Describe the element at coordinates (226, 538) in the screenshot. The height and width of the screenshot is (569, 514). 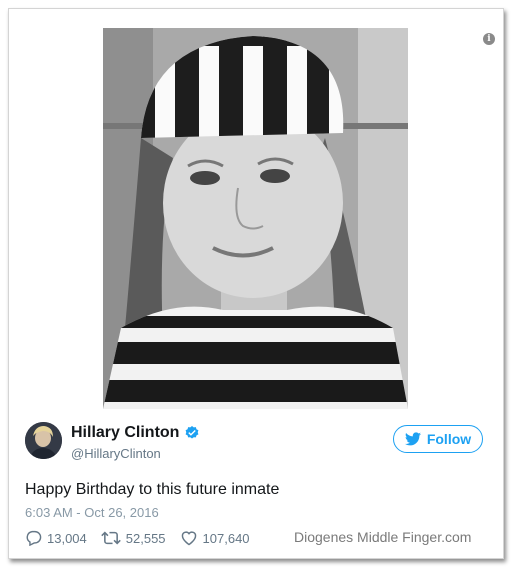
I see `like-count: 107,640` at that location.